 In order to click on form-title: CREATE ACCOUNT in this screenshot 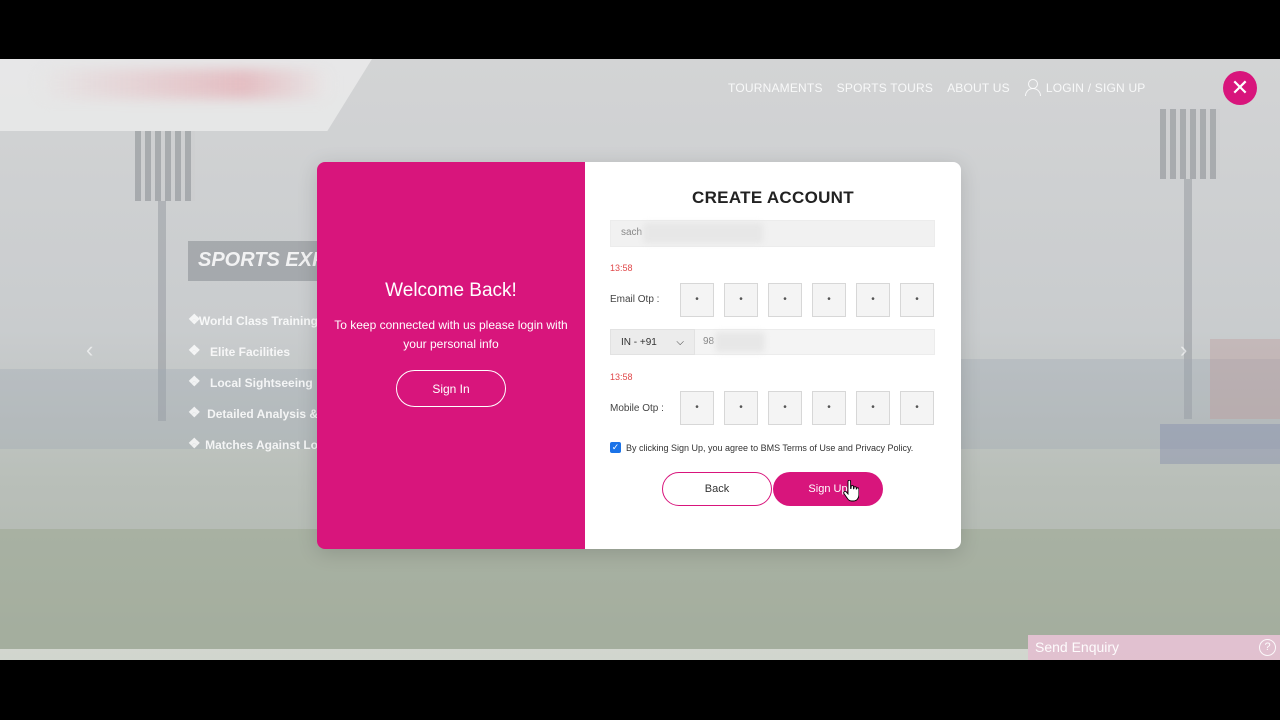, I will do `click(773, 197)`.